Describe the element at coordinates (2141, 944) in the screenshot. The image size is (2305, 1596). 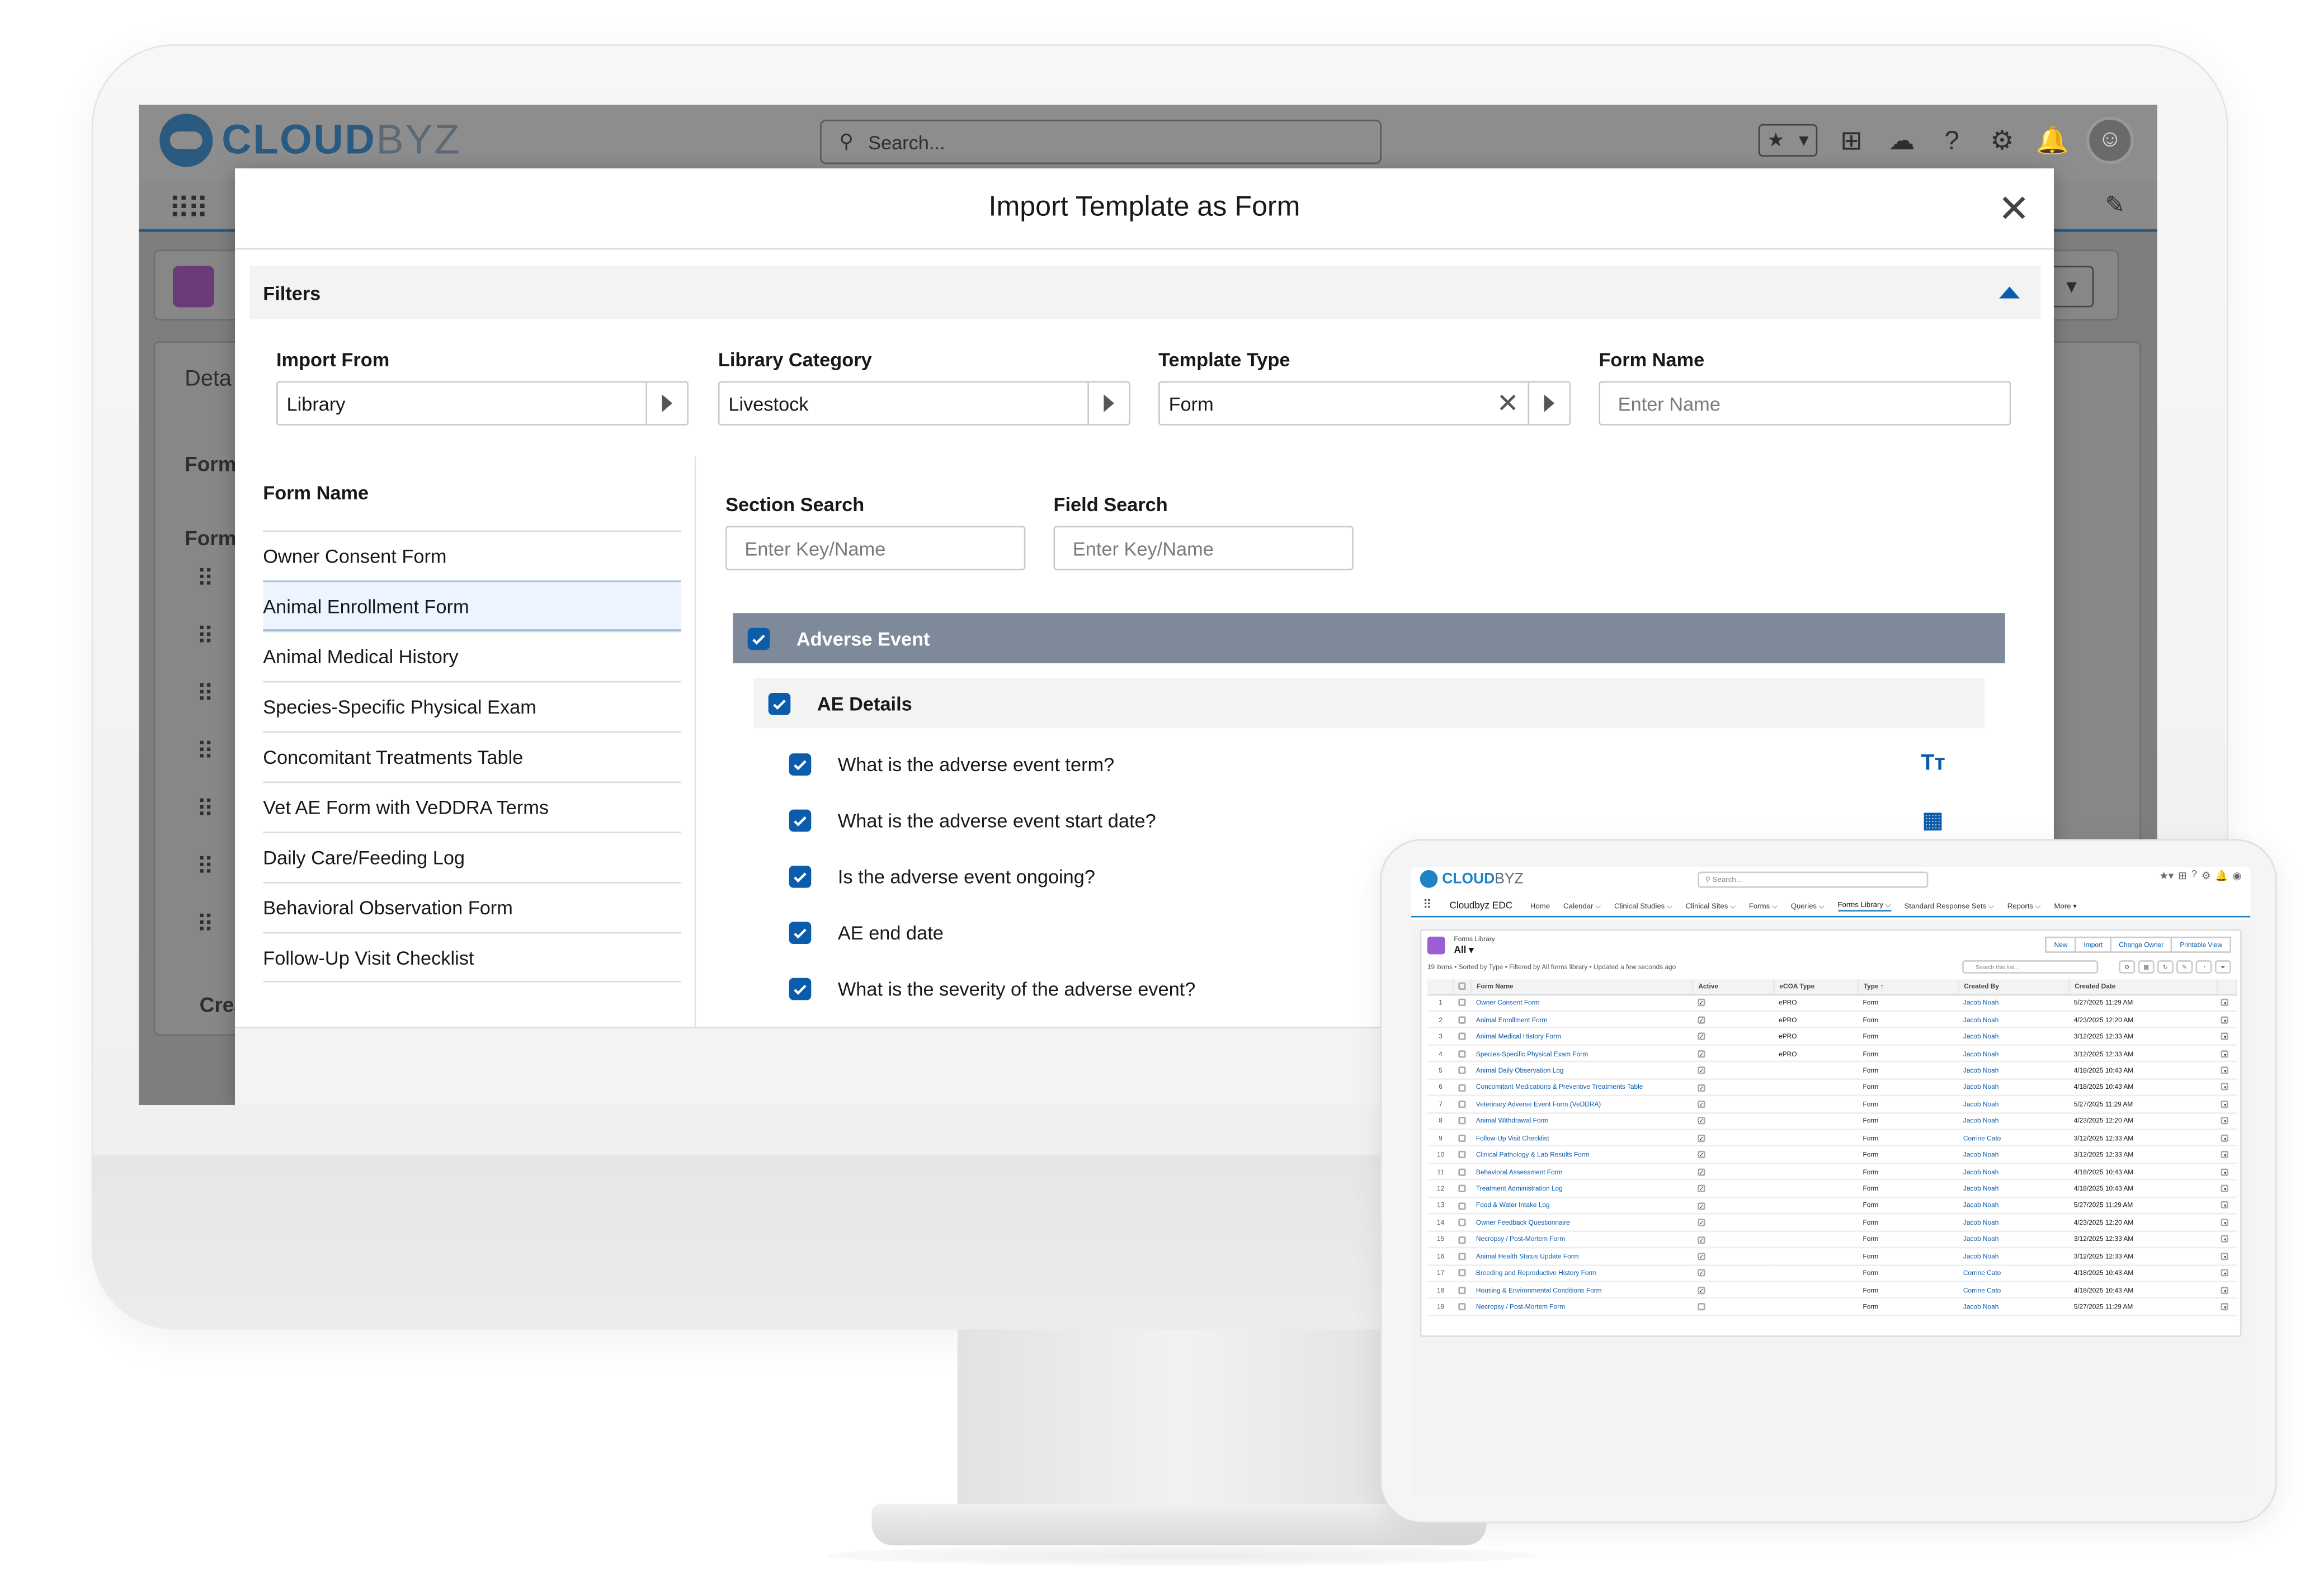
I see `change-owner-button: Change Owner` at that location.